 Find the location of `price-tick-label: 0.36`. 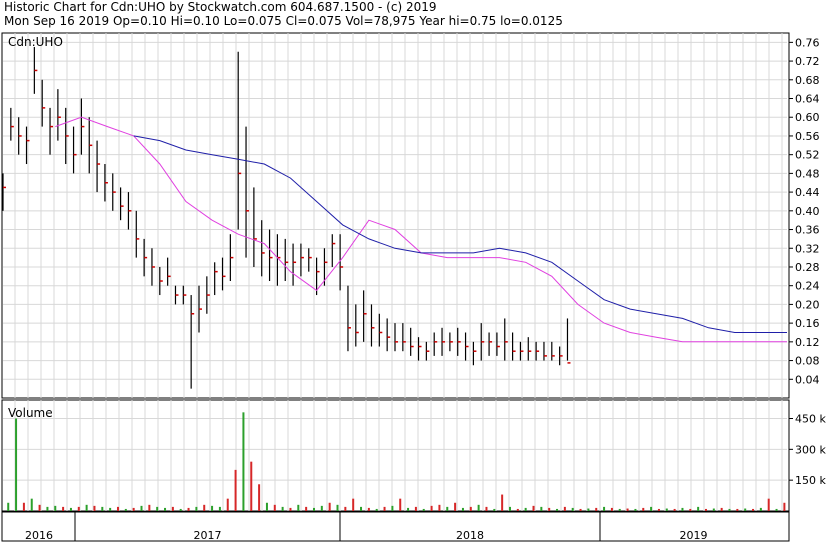

price-tick-label: 0.36 is located at coordinates (807, 230).